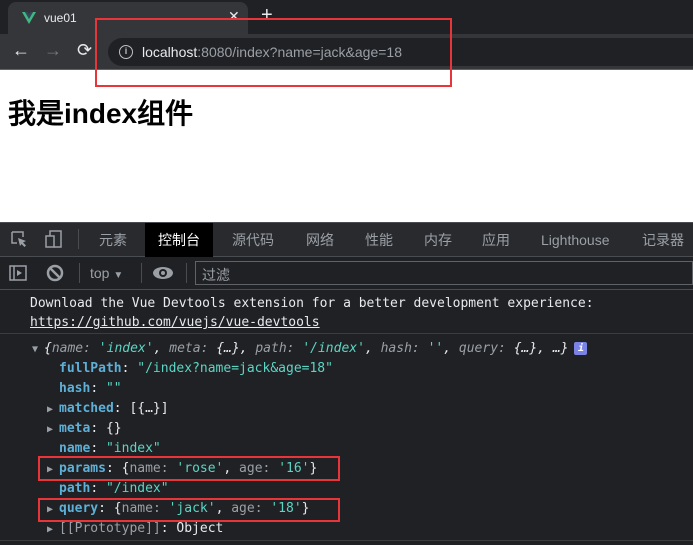 The image size is (693, 545). Describe the element at coordinates (110, 448) in the screenshot. I see `prop-name: name: "index"` at that location.